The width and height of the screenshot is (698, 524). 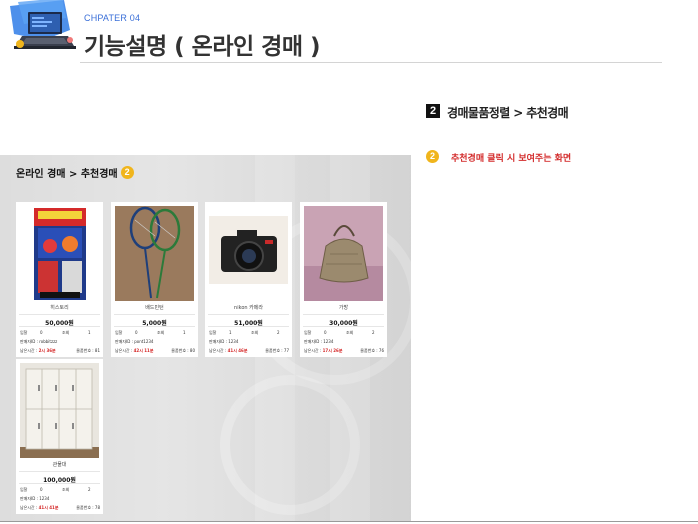 What do you see at coordinates (112, 18) in the screenshot?
I see `chapter-label: CHPATER 04` at bounding box center [112, 18].